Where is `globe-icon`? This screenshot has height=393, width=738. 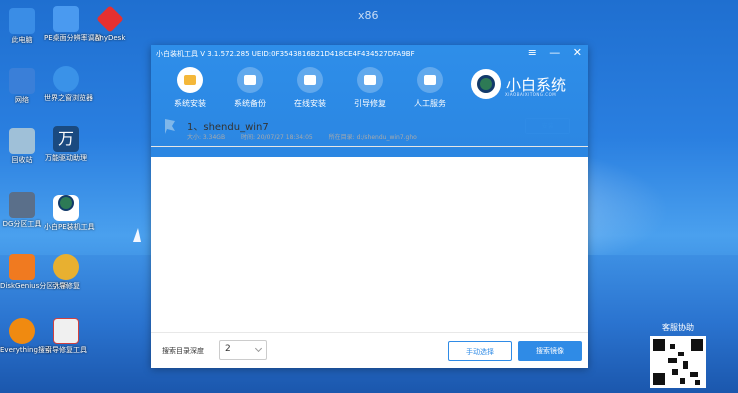
globe-icon is located at coordinates (66, 79).